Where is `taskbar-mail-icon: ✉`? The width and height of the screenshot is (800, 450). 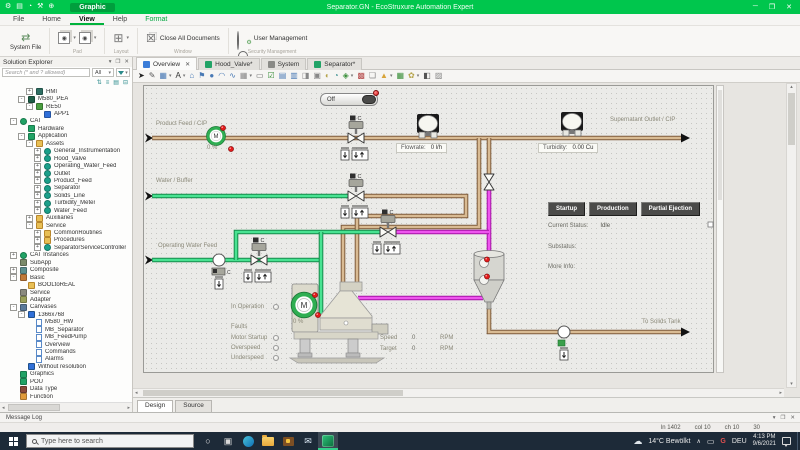 taskbar-mail-icon: ✉ is located at coordinates (308, 441).